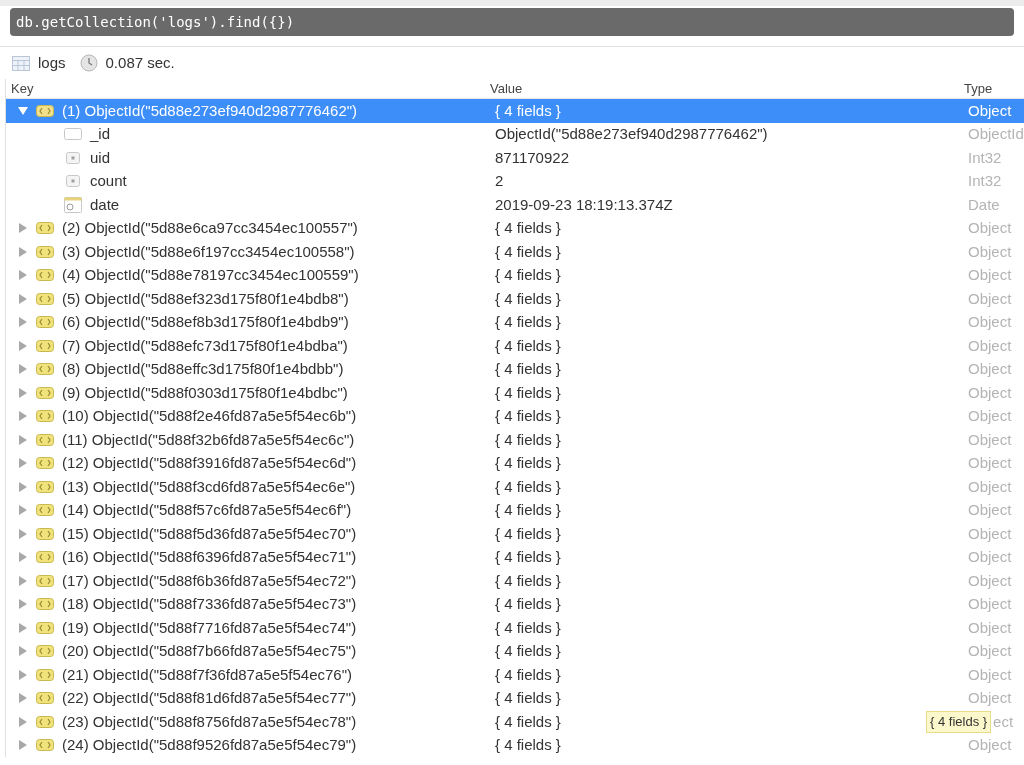 The width and height of the screenshot is (1024, 765). I want to click on collapse-arrow-icon, so click(23, 110).